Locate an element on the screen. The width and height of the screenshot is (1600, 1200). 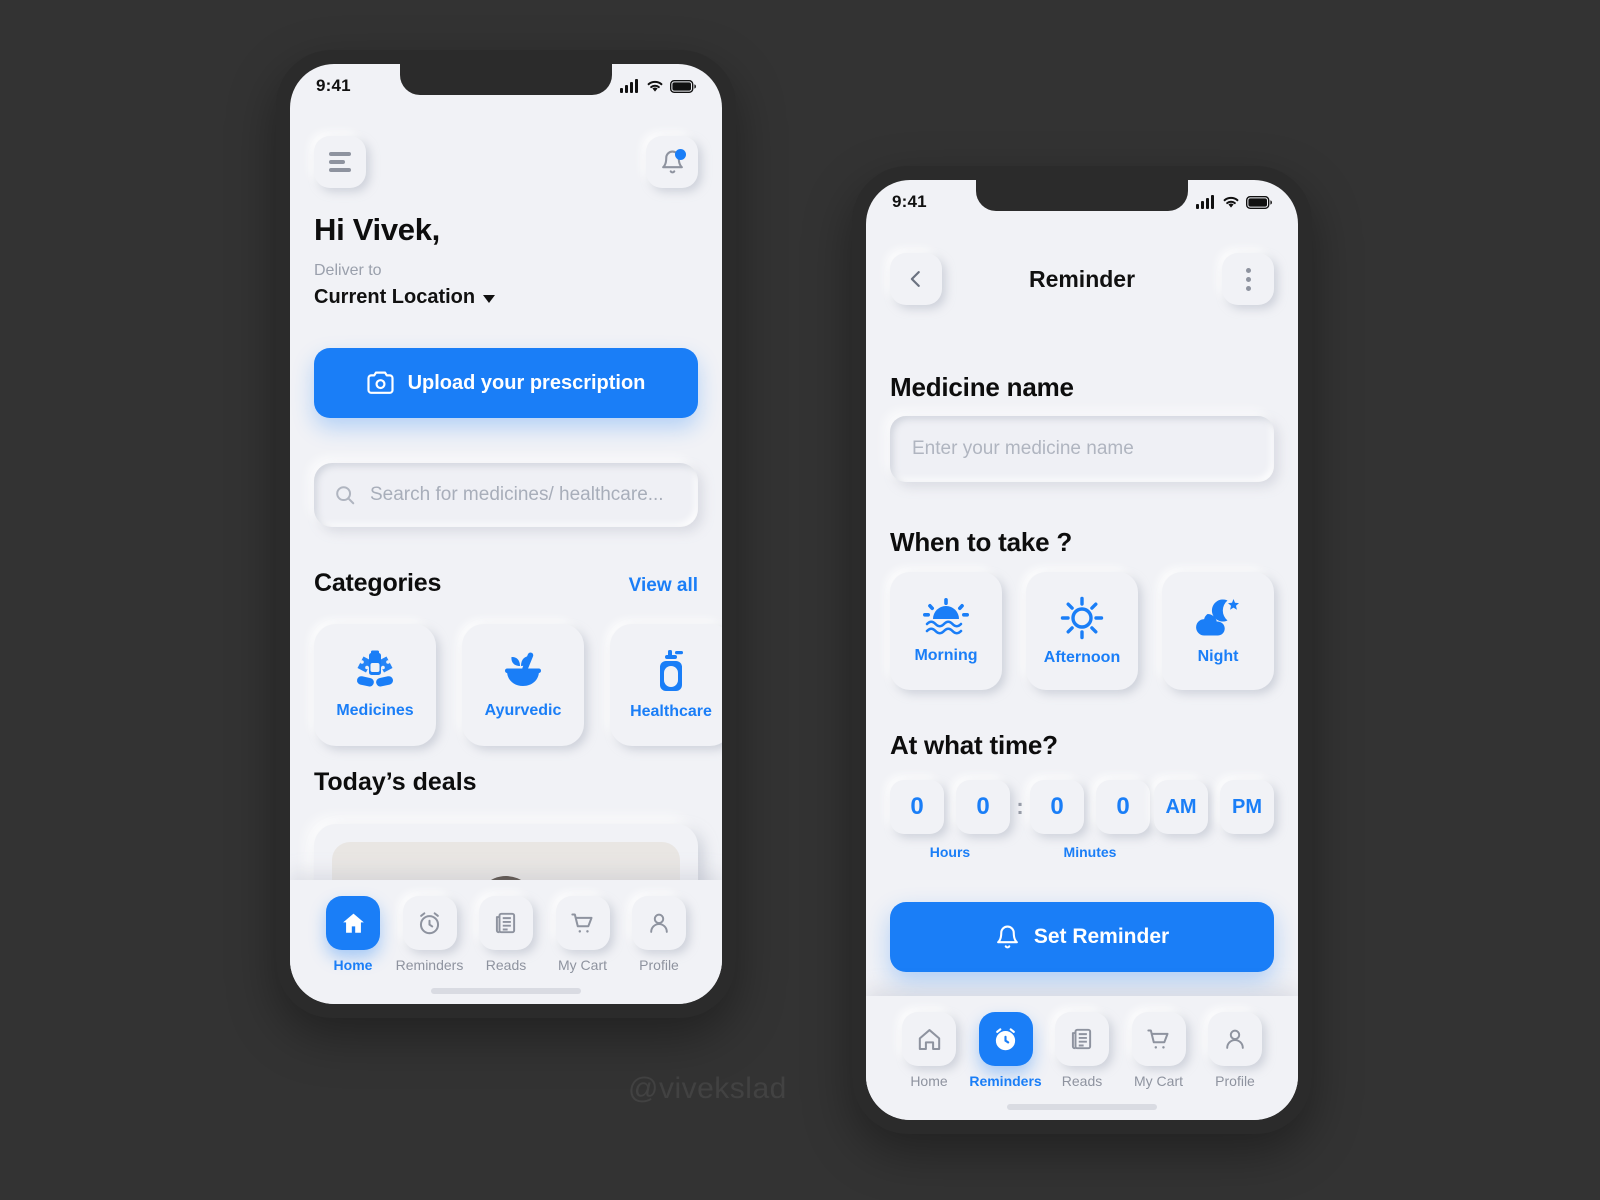
categories-title: Categories is located at coordinates (378, 583).